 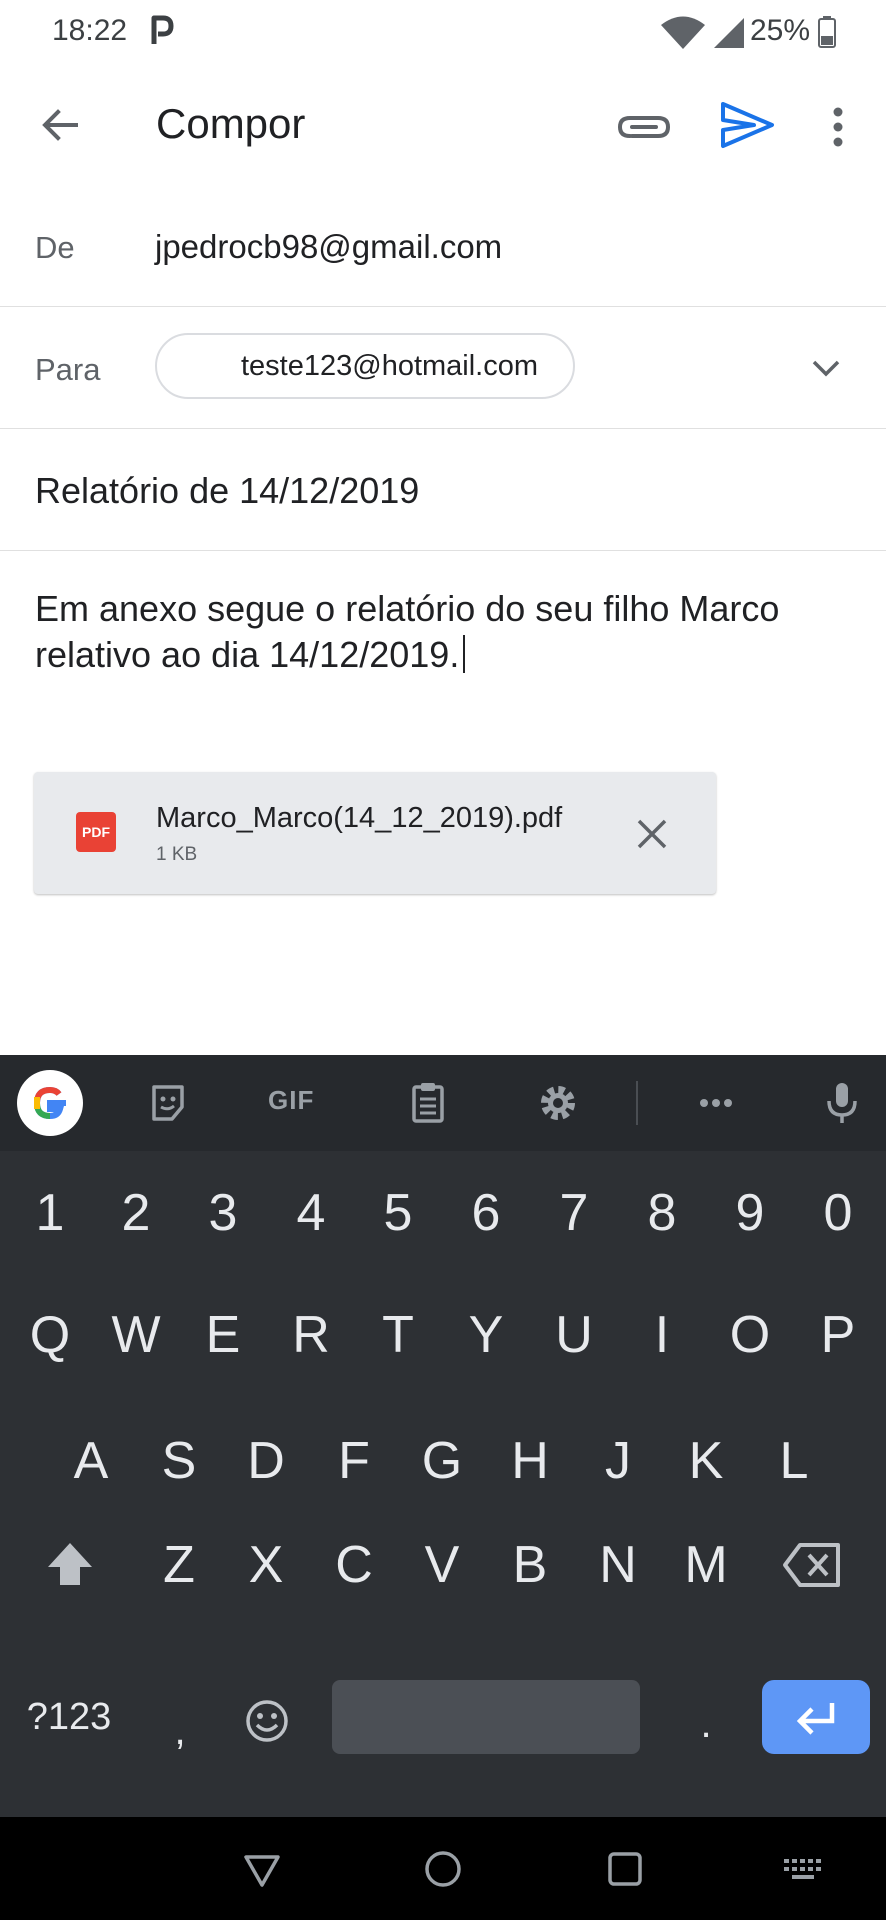 I want to click on status-time: 18:22, so click(x=90, y=30).